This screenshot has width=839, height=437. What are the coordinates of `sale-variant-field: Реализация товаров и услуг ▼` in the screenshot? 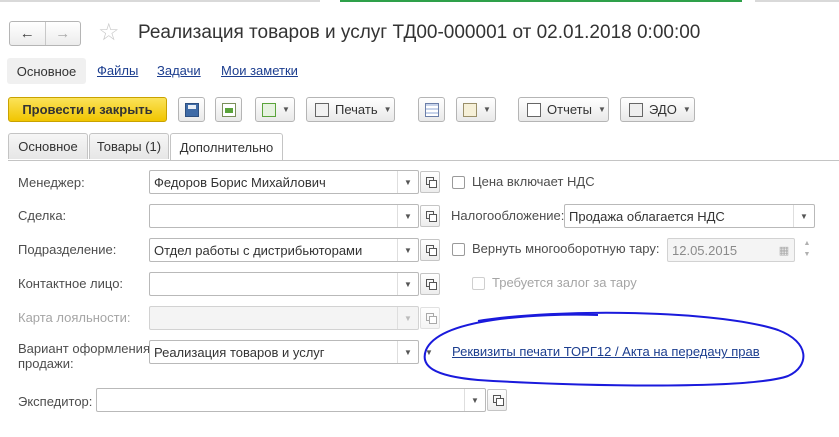 It's located at (284, 352).